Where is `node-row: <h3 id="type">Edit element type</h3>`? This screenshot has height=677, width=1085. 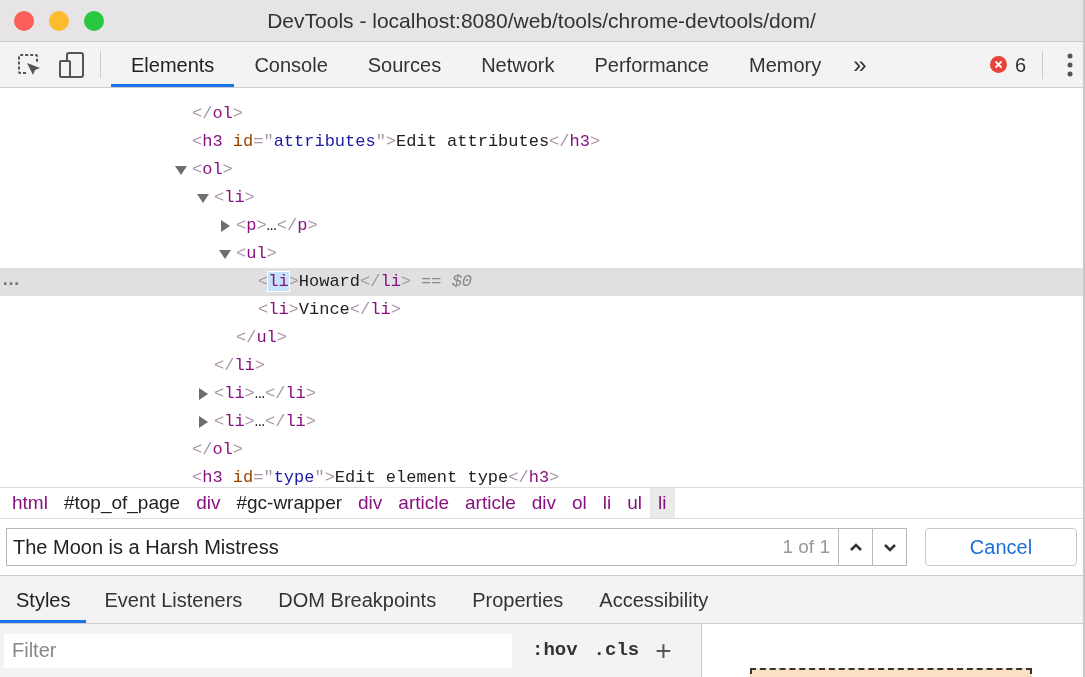
node-row: <h3 id="type">Edit element type</h3> is located at coordinates (541, 475).